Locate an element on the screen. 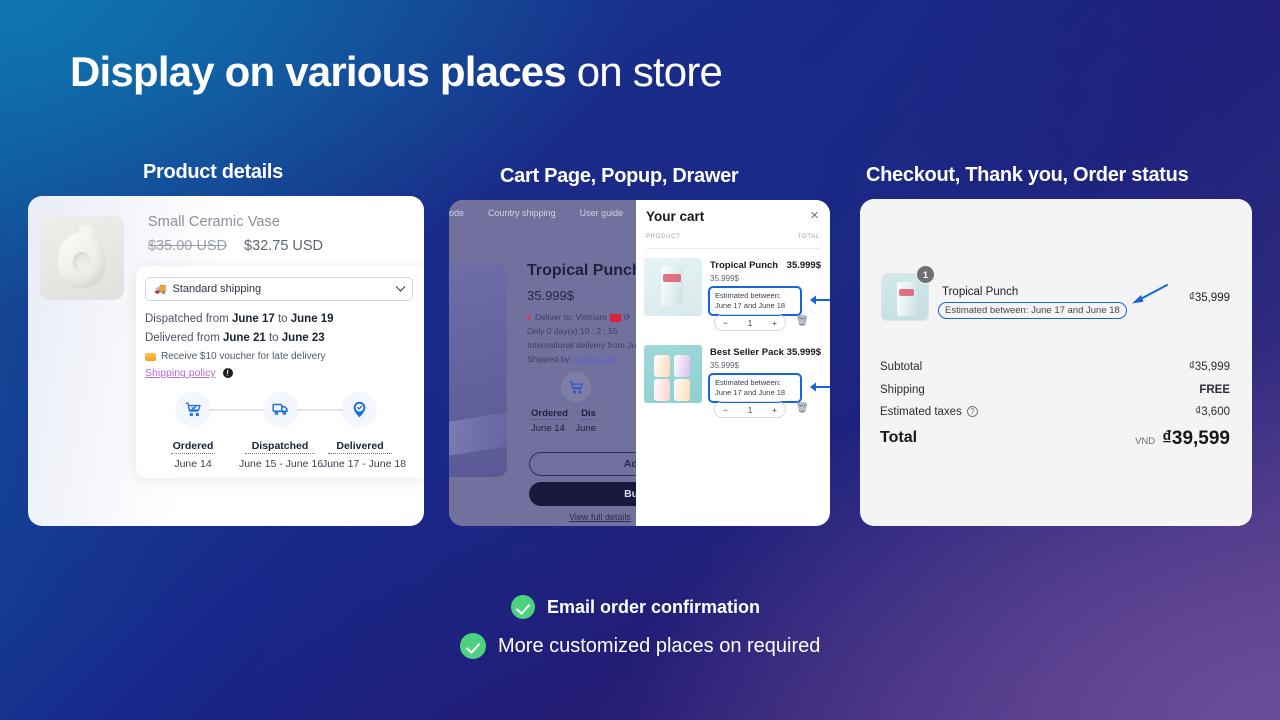 Image resolution: width=1280 pixels, height=720 pixels. col-product: PRODUCT is located at coordinates (663, 237).